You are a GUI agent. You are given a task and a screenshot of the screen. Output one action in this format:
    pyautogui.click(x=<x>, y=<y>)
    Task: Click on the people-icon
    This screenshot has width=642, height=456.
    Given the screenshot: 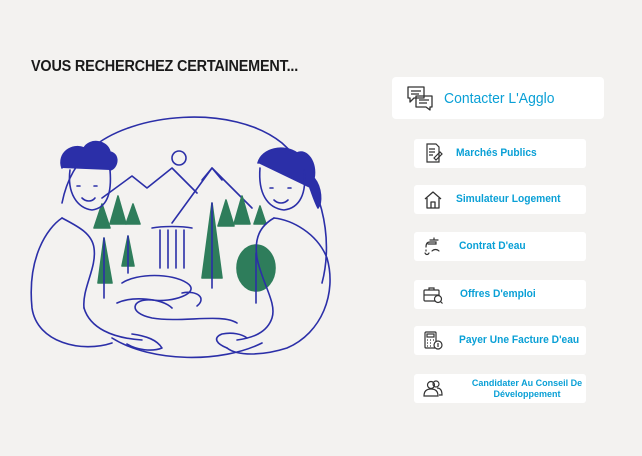 What is the action you would take?
    pyautogui.click(x=433, y=388)
    